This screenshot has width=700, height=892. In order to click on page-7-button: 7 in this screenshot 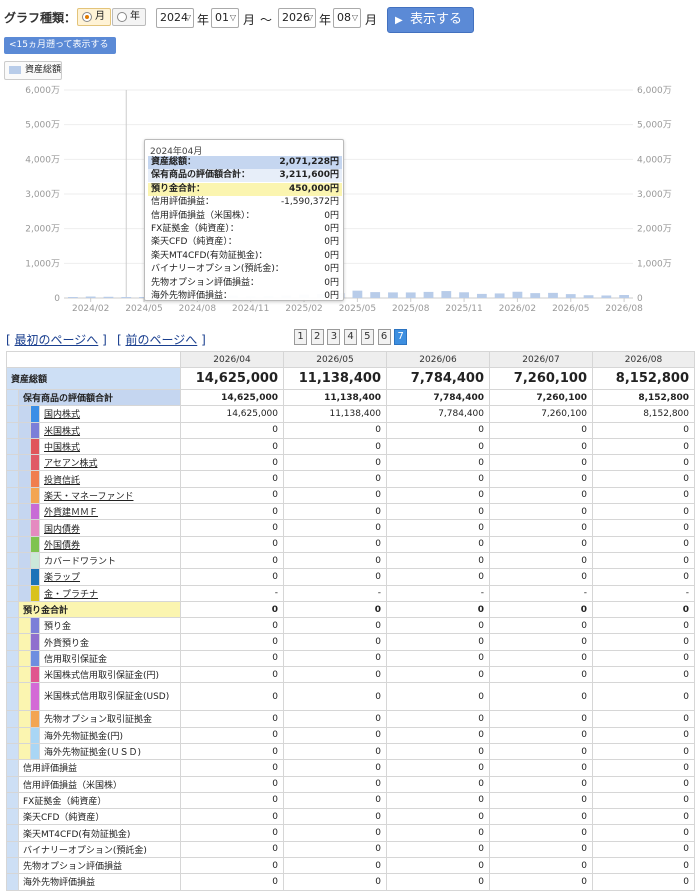, I will do `click(401, 337)`.